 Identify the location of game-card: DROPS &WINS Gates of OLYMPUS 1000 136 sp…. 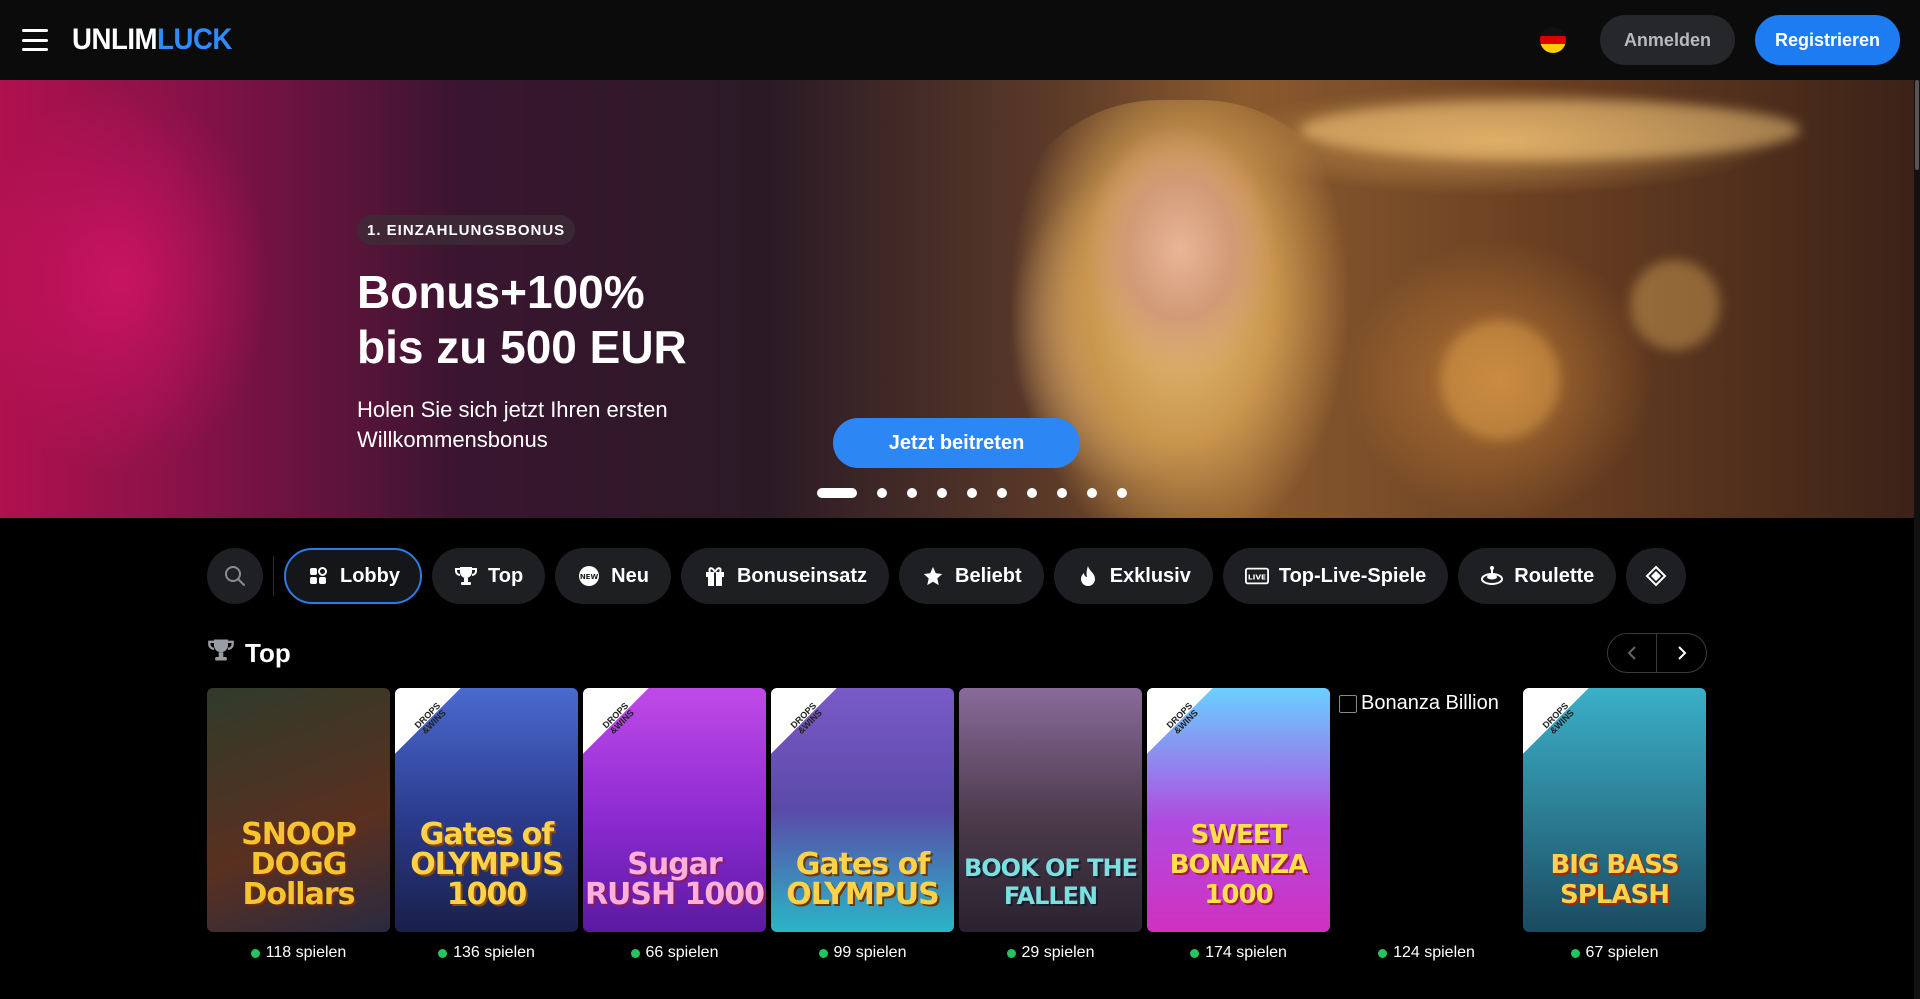
(486, 825).